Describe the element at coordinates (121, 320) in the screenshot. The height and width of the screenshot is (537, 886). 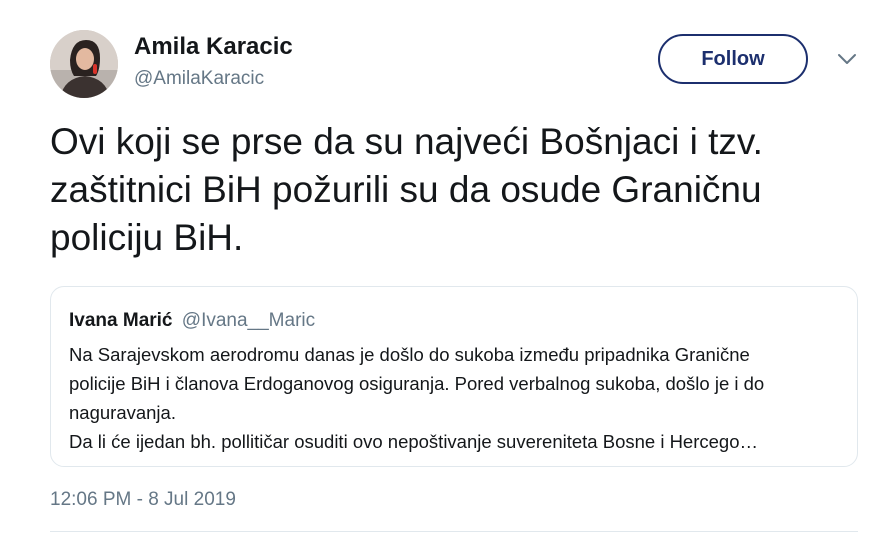
I see `quoted-author-name: Ivana Marić` at that location.